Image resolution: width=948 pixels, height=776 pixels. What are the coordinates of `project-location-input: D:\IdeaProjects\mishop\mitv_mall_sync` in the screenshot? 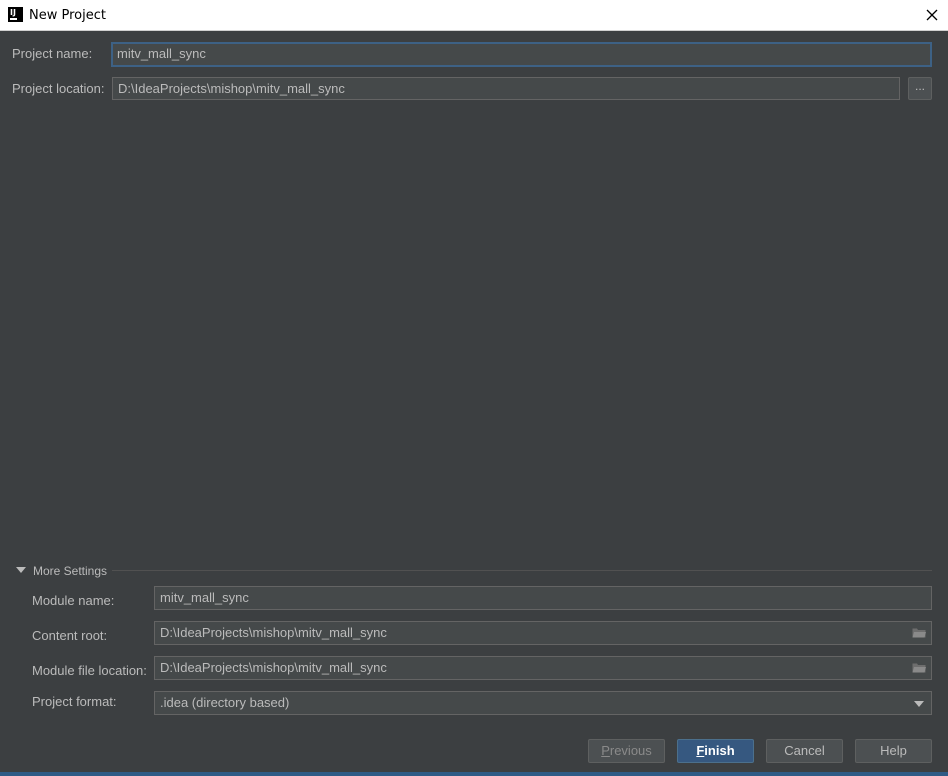 It's located at (506, 88).